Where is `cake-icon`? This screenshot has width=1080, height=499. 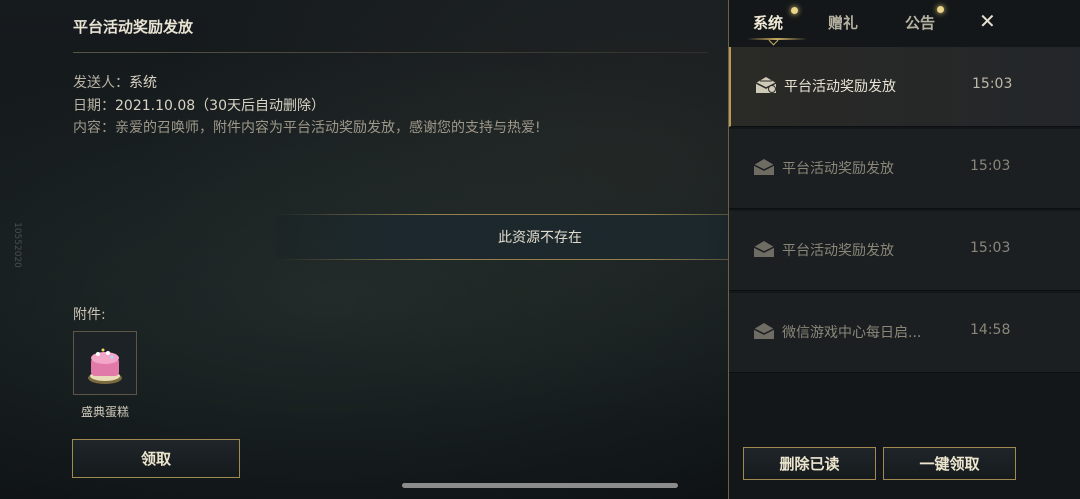 cake-icon is located at coordinates (105, 366).